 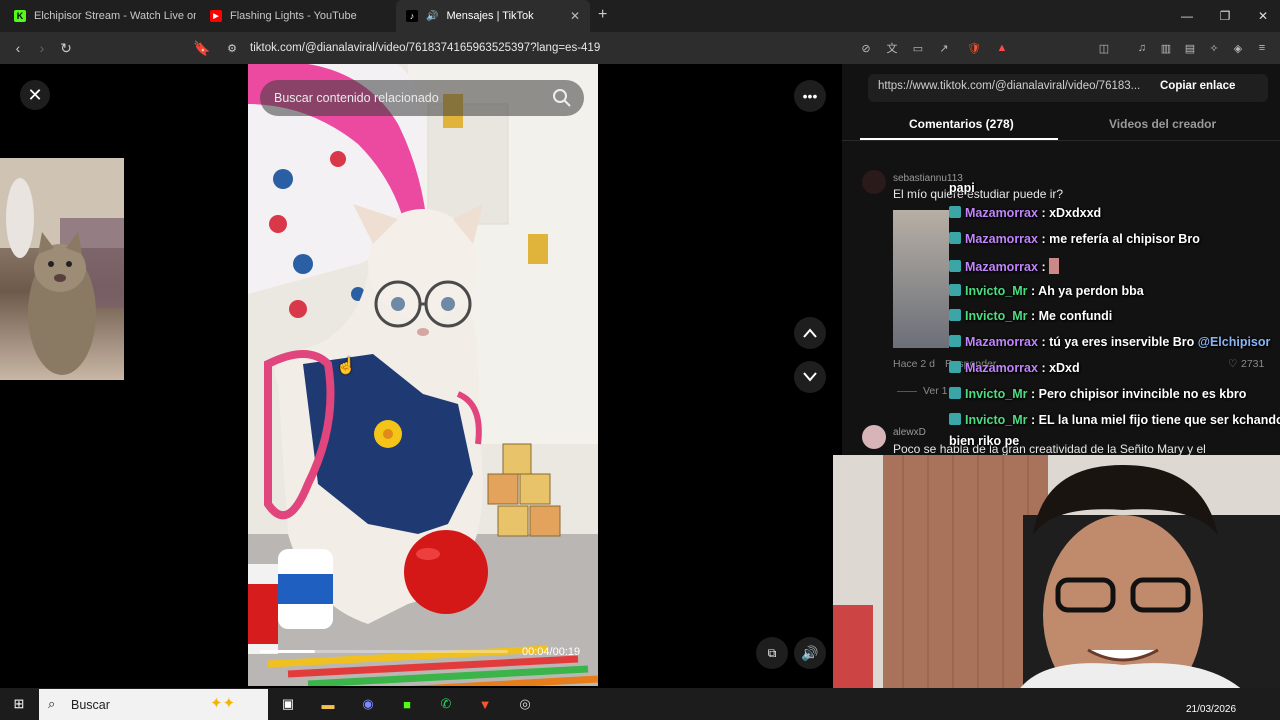 What do you see at coordinates (35, 95) in the screenshot?
I see `close-video-icon: ✕` at bounding box center [35, 95].